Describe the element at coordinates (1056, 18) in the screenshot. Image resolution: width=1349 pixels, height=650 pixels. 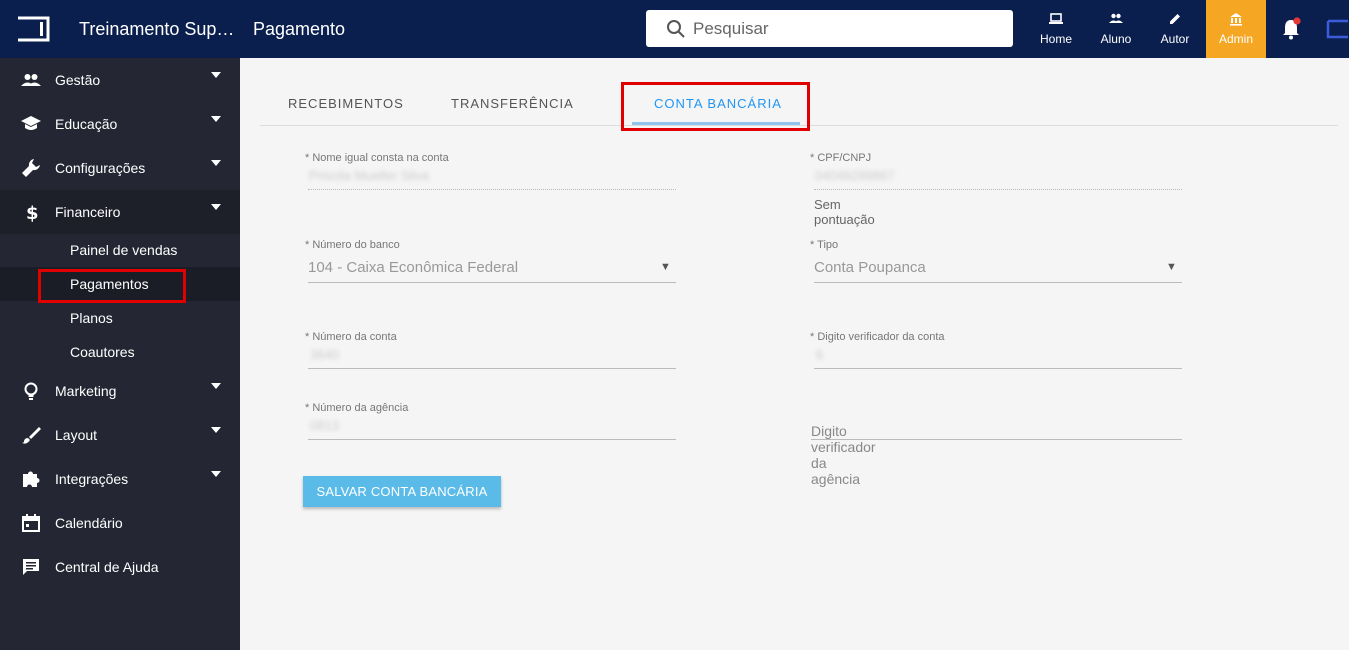
I see `laptop-icon` at that location.